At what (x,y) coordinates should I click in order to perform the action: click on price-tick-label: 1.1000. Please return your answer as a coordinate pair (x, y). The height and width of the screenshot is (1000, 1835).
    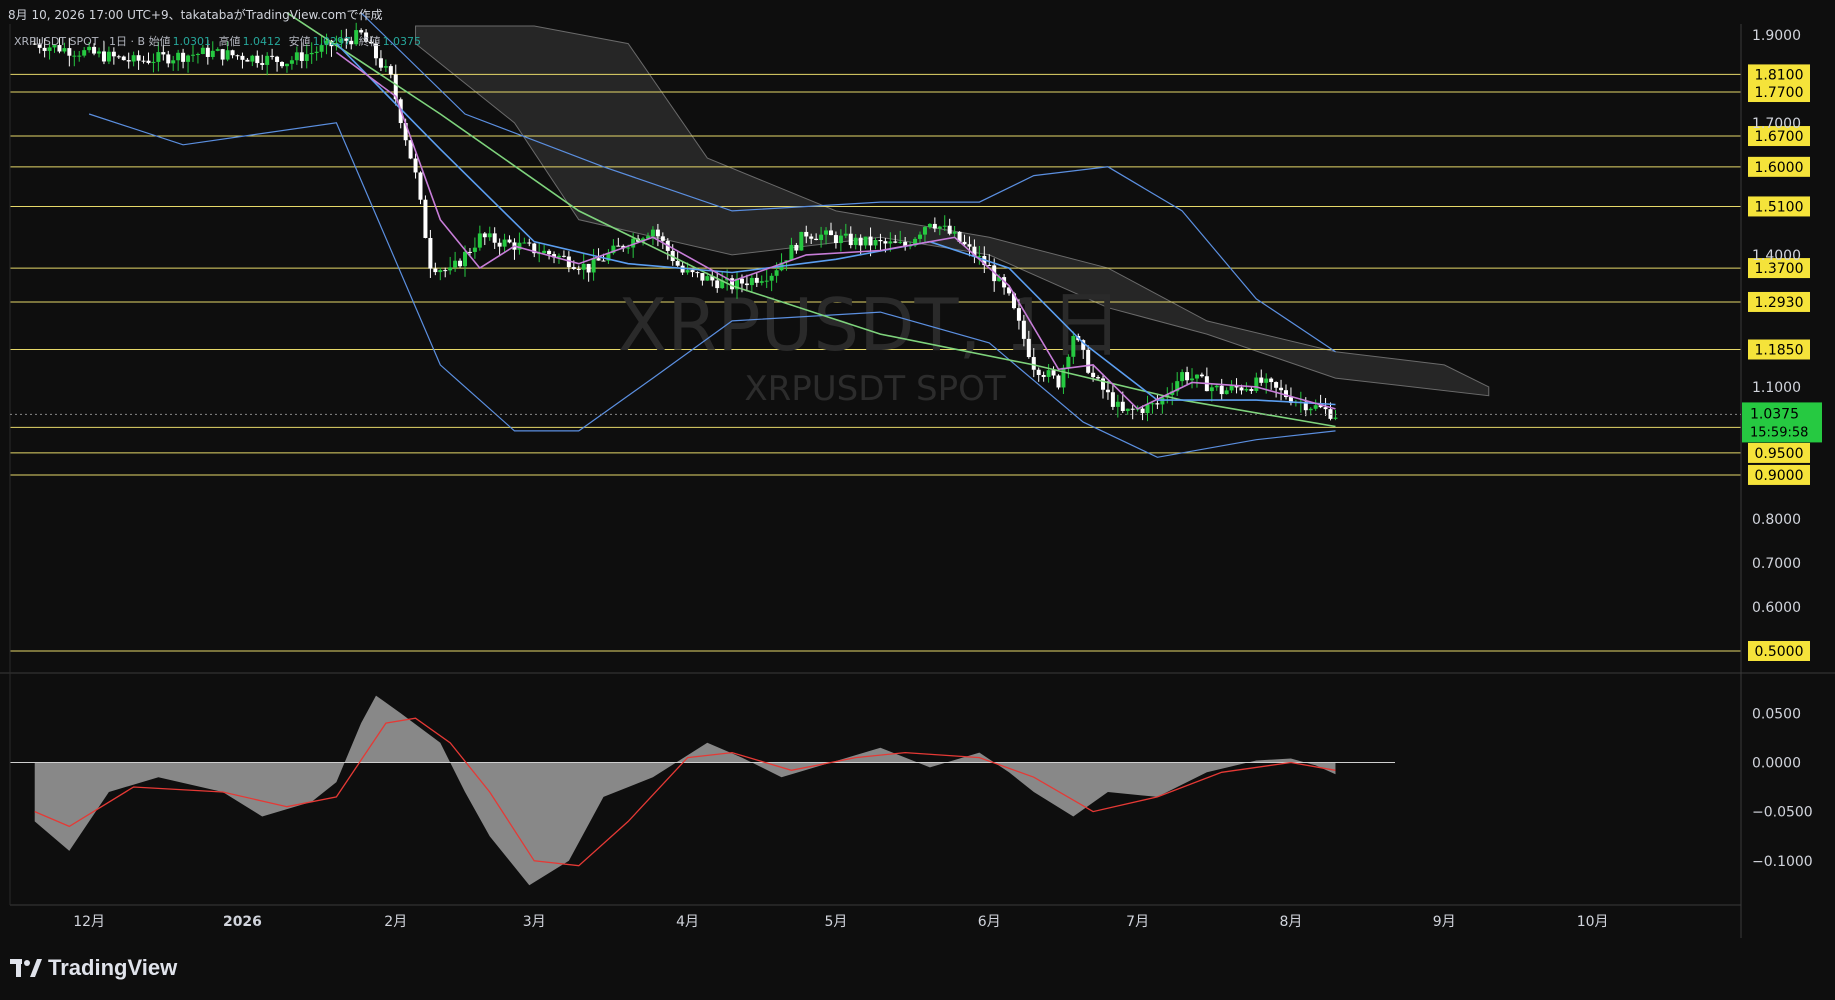
    Looking at the image, I should click on (1776, 388).